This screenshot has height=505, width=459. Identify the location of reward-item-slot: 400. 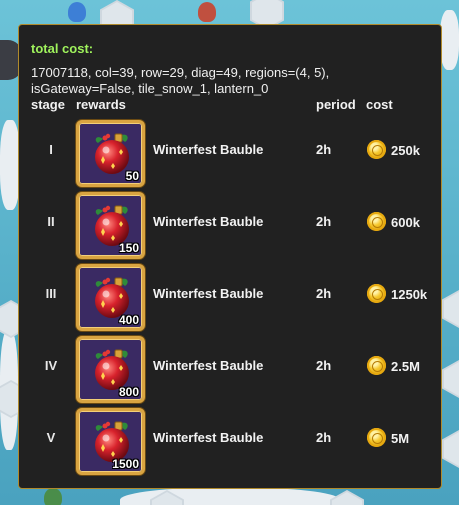
(110, 297).